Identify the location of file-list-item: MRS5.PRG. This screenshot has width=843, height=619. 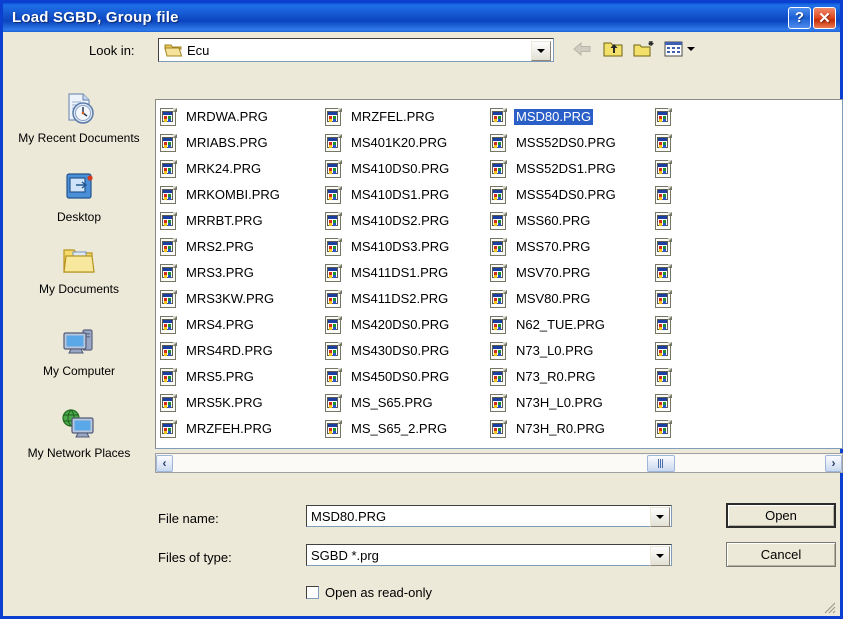
(242, 377).